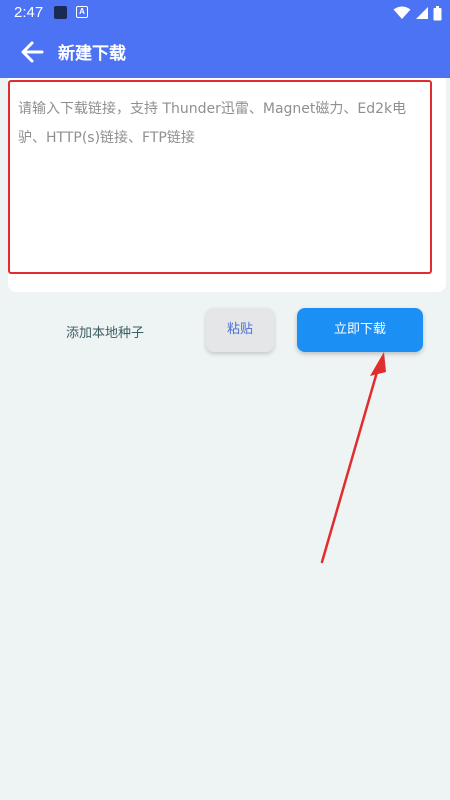  Describe the element at coordinates (437, 12) in the screenshot. I see `battery-icon` at that location.